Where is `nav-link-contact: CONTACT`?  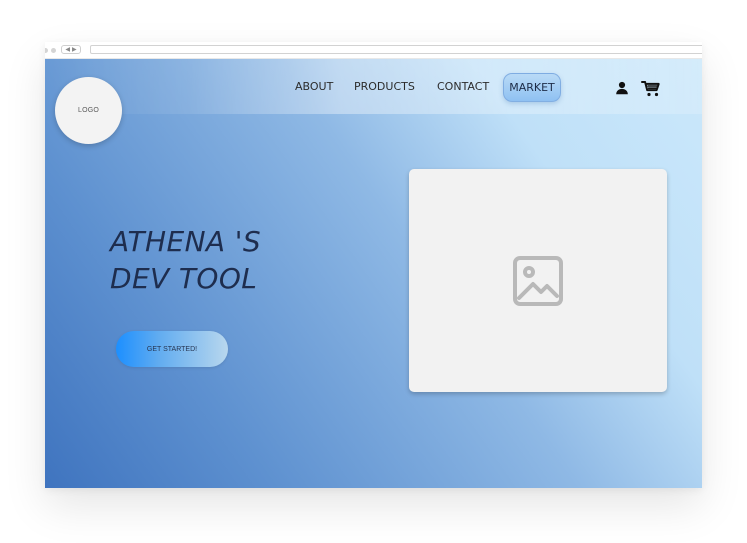 nav-link-contact: CONTACT is located at coordinates (463, 86).